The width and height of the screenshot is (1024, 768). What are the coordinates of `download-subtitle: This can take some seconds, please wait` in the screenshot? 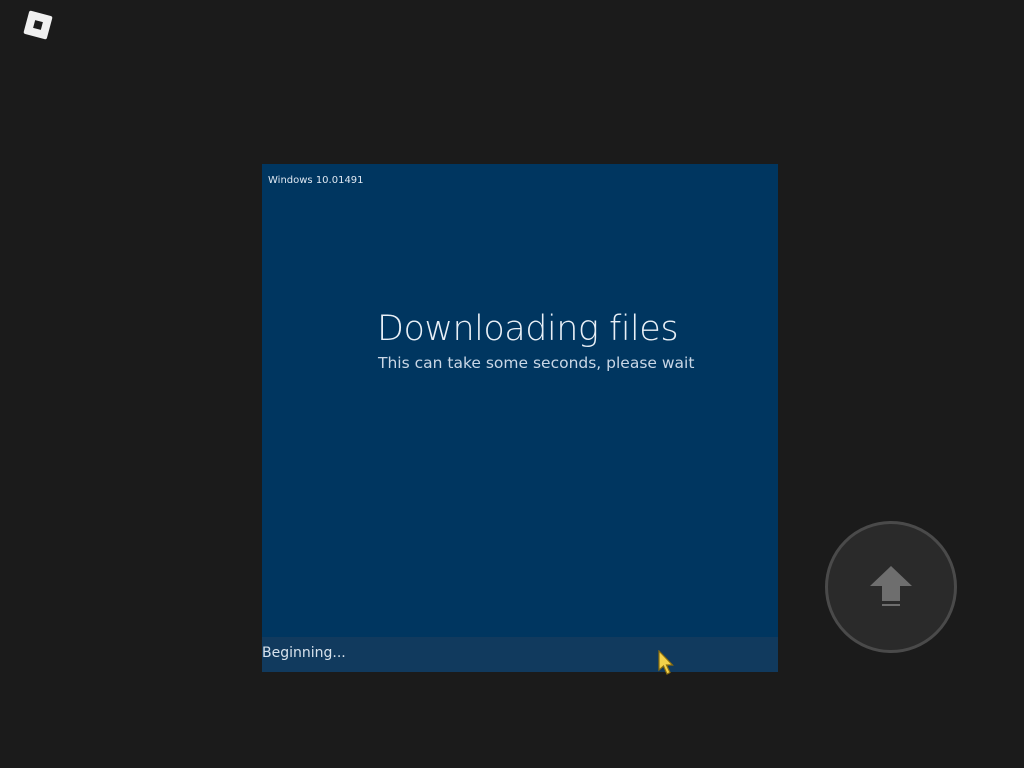 It's located at (536, 363).